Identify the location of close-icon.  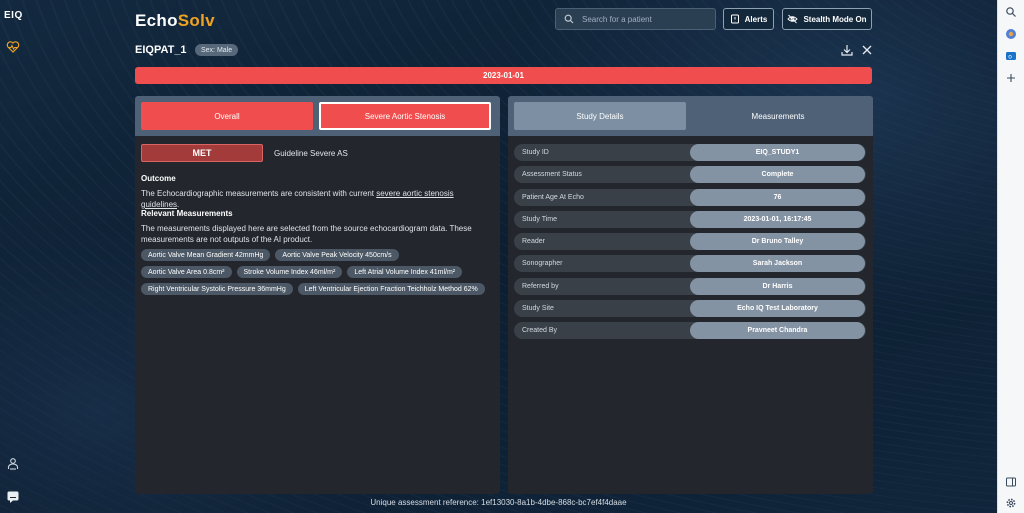
(867, 50).